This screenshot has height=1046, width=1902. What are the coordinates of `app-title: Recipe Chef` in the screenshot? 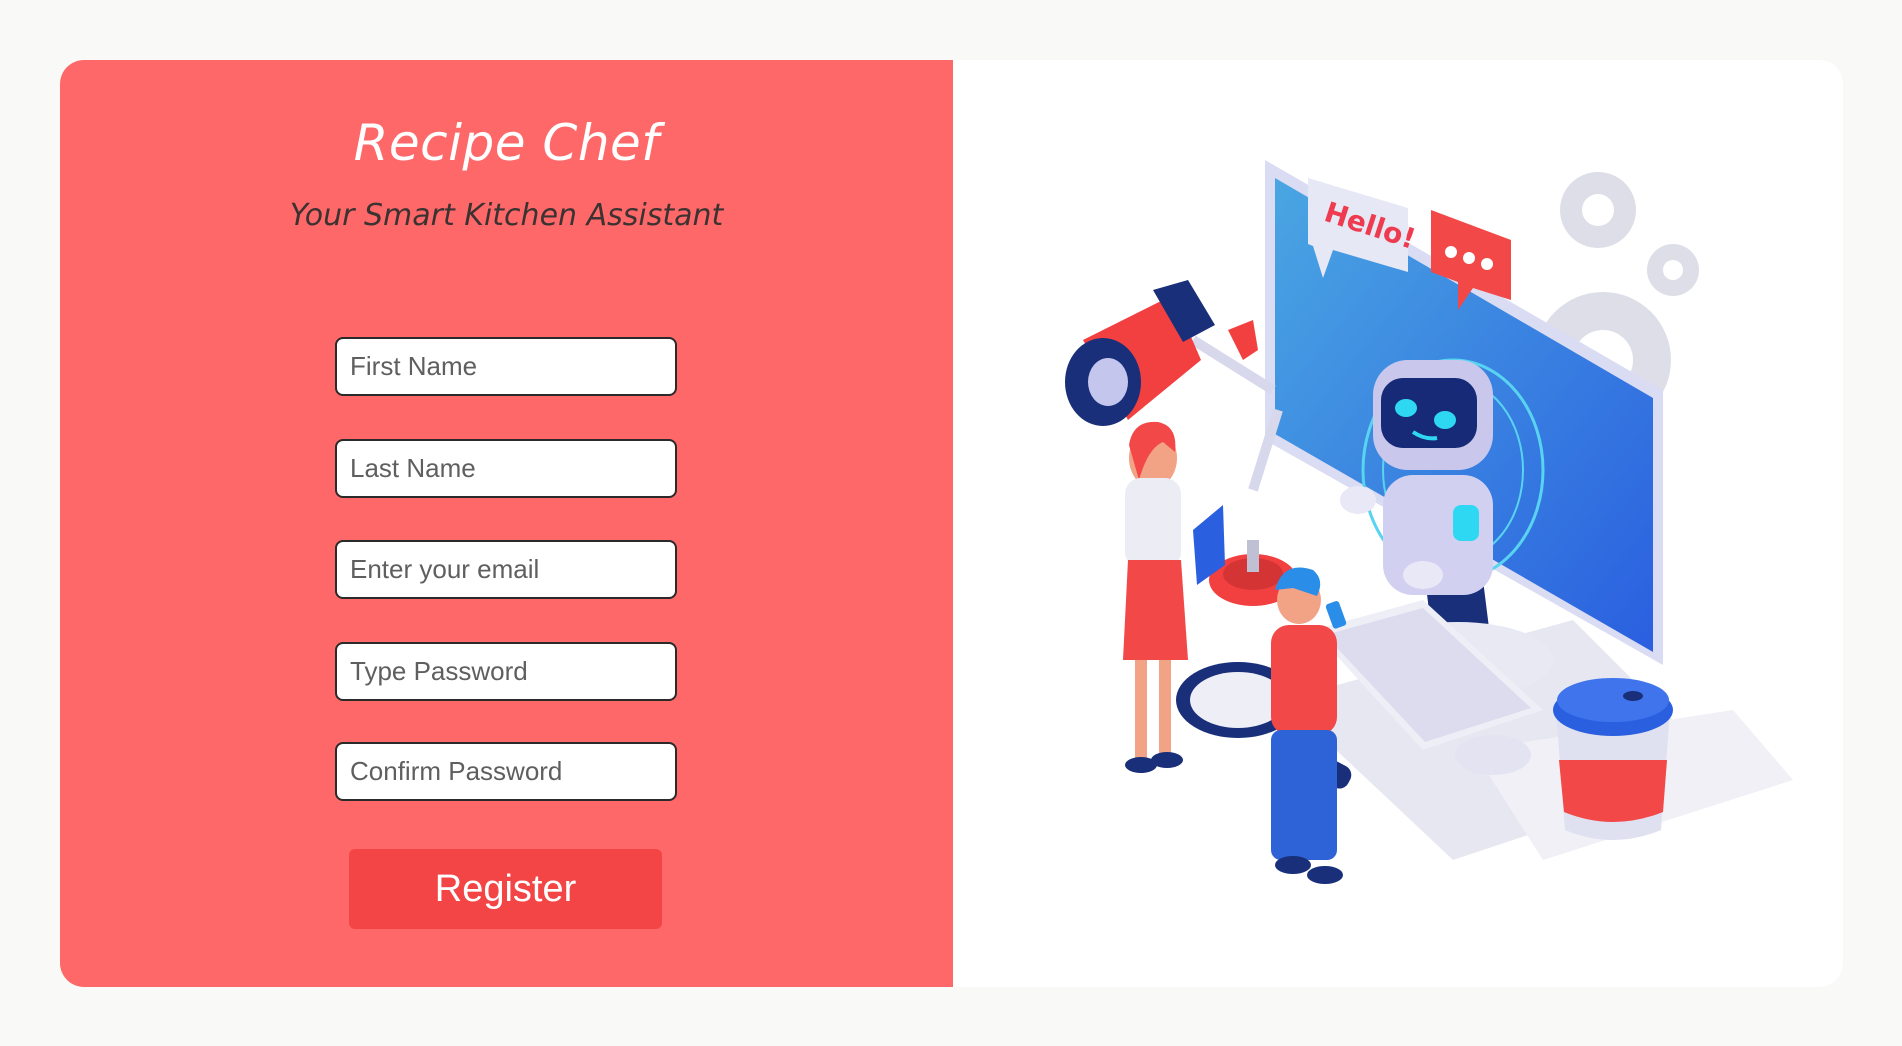 It's located at (506, 143).